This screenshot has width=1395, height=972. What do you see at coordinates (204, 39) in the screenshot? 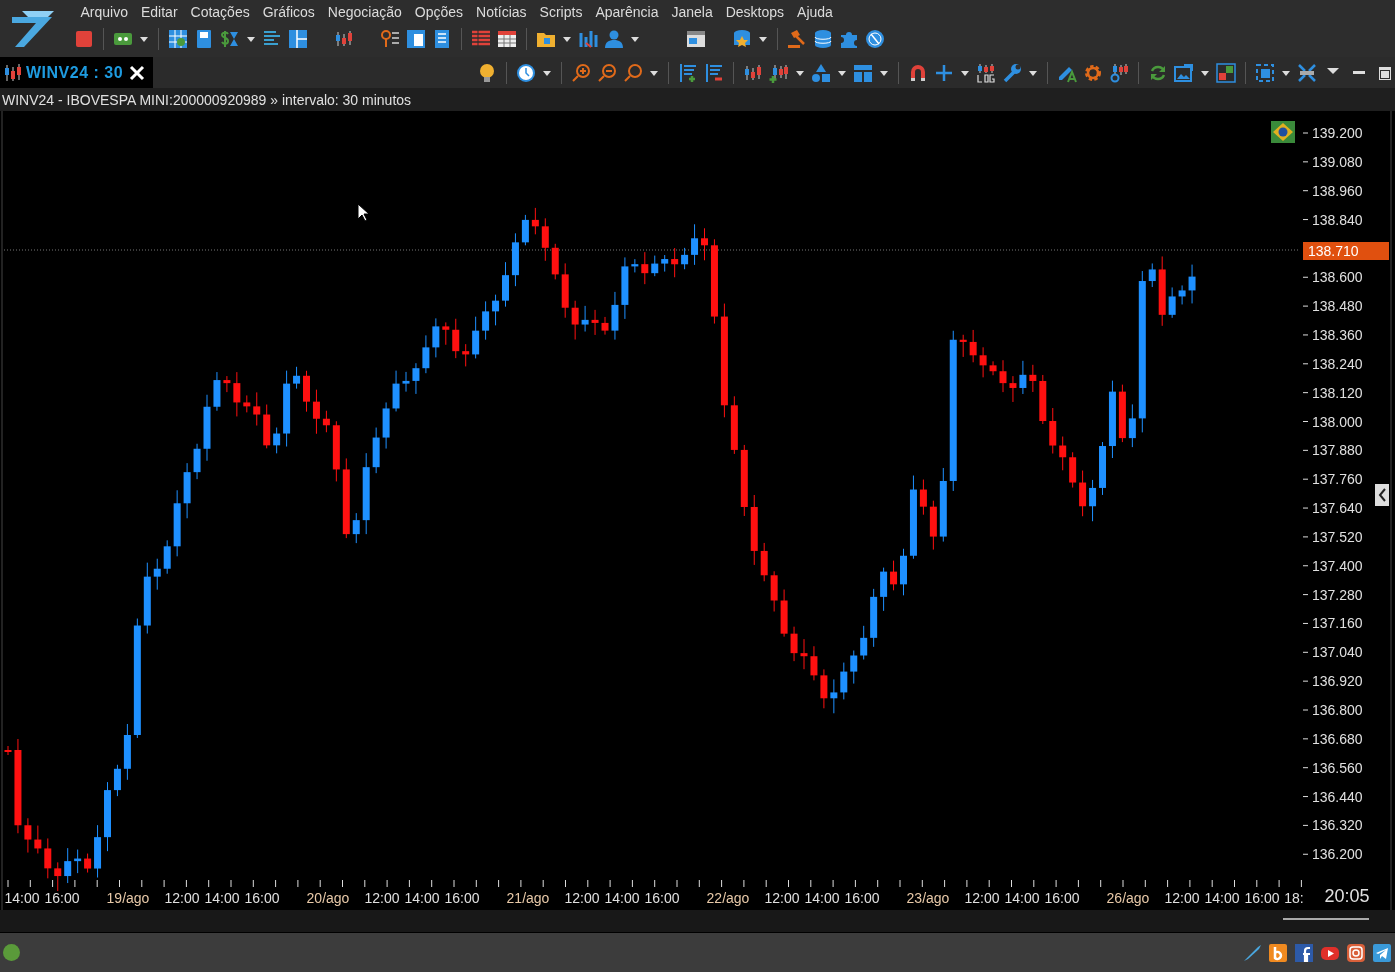
I see `book-icon` at bounding box center [204, 39].